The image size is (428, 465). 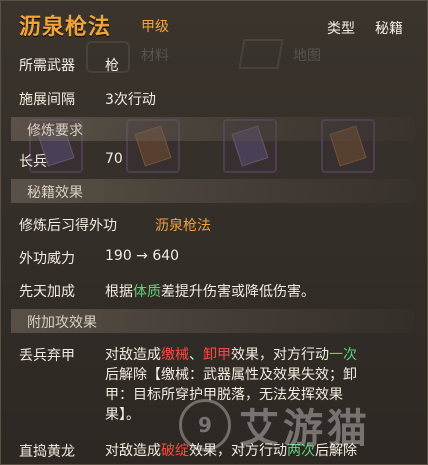 What do you see at coordinates (62, 323) in the screenshot?
I see `extra-section-title: 附加攻效果` at bounding box center [62, 323].